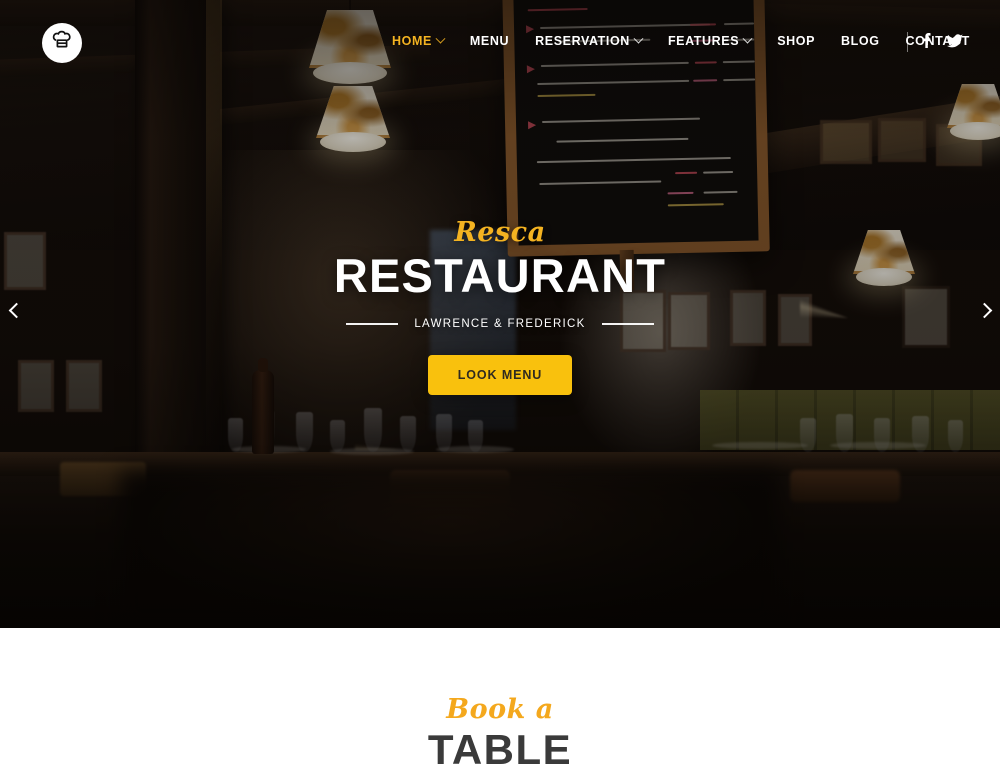  What do you see at coordinates (907, 42) in the screenshot?
I see `nav-divider` at bounding box center [907, 42].